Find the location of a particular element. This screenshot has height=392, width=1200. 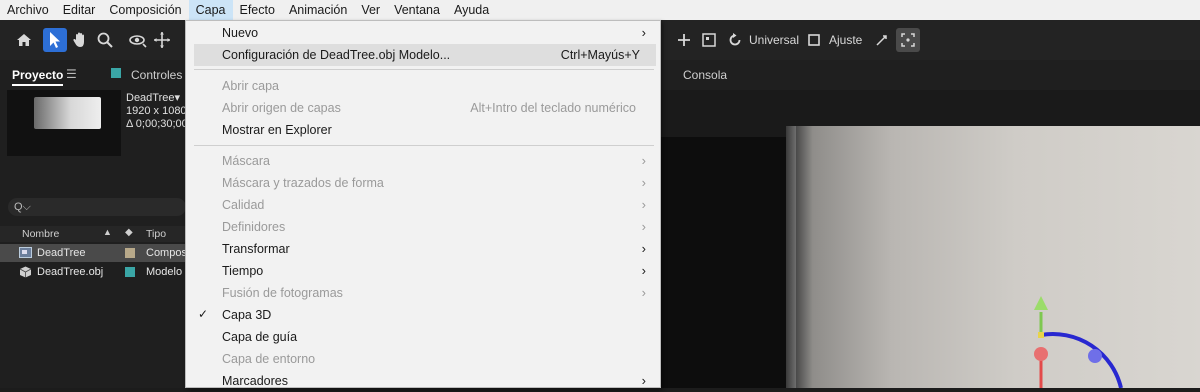

menu-item-mostrar-explorer: Mostrar en Explorer is located at coordinates (423, 130).